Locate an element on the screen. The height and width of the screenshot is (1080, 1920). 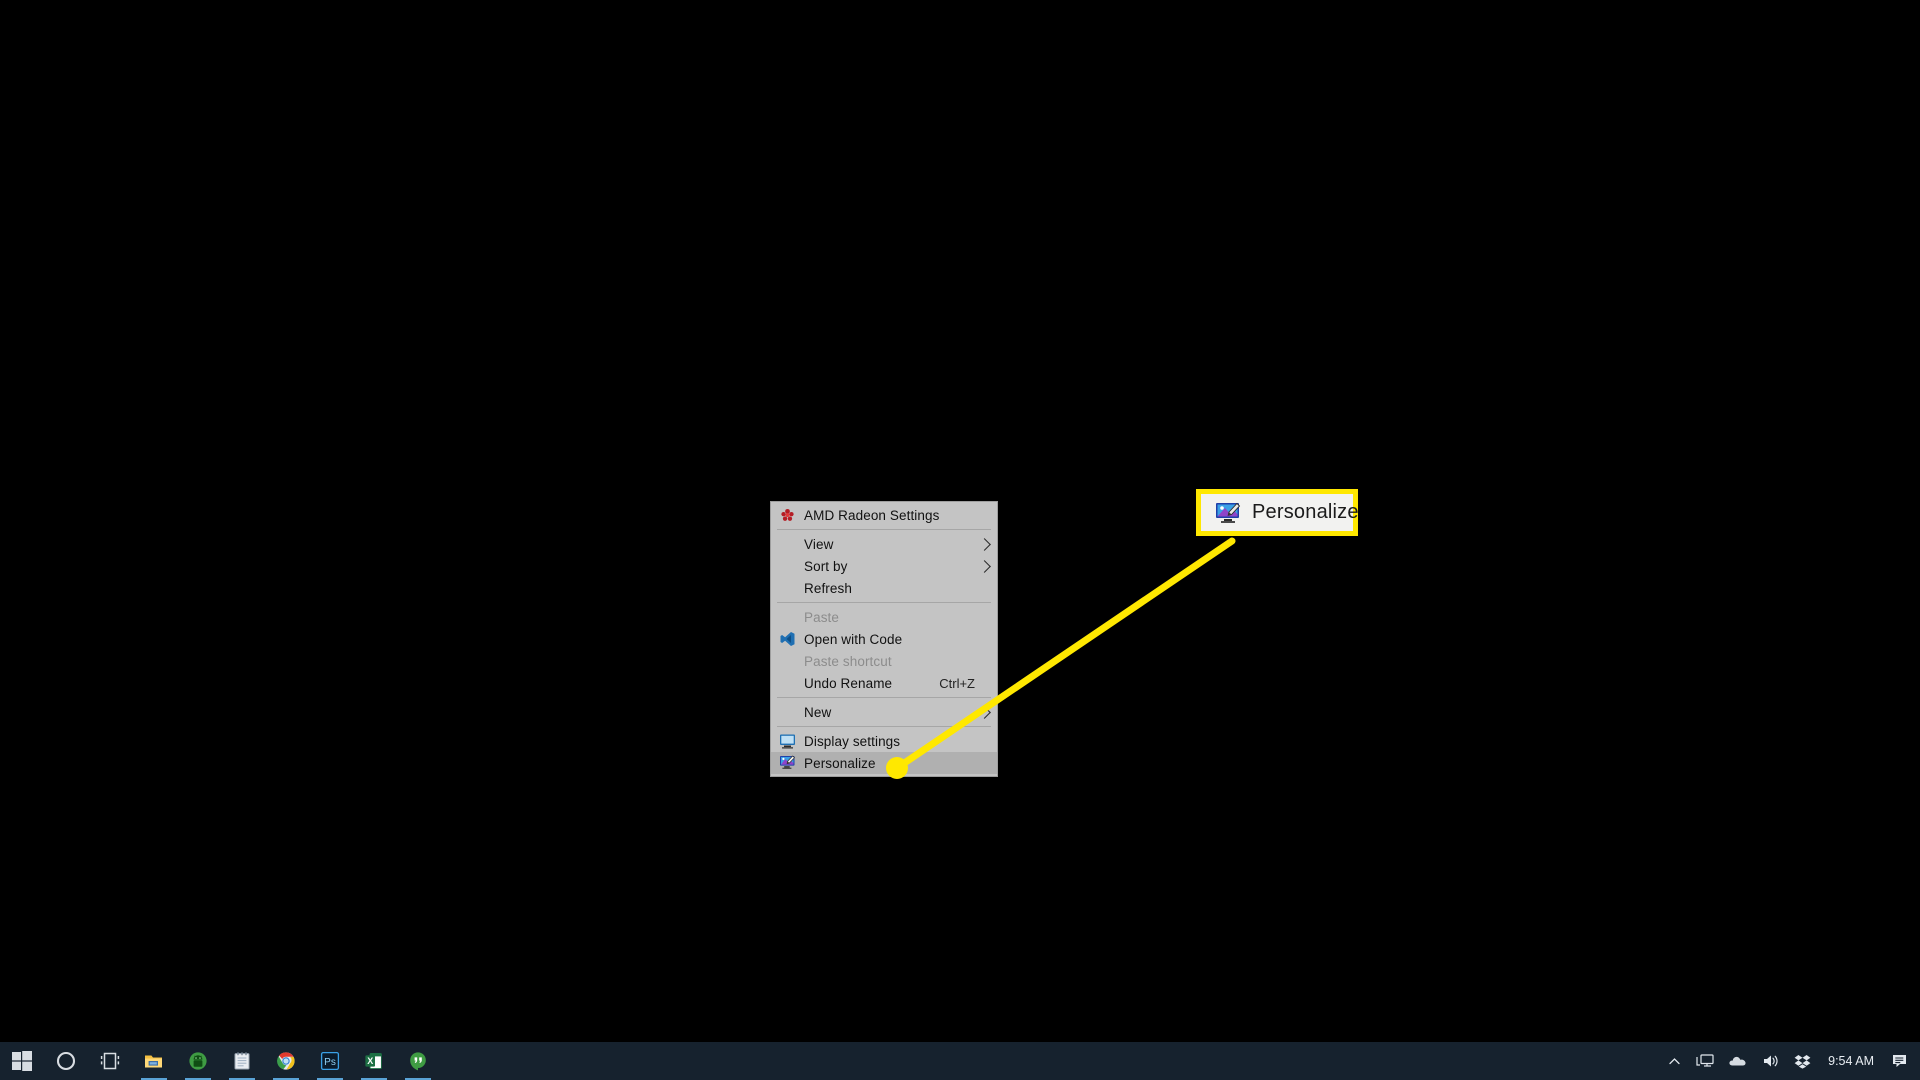
network-monitor-icon is located at coordinates (1705, 1061).